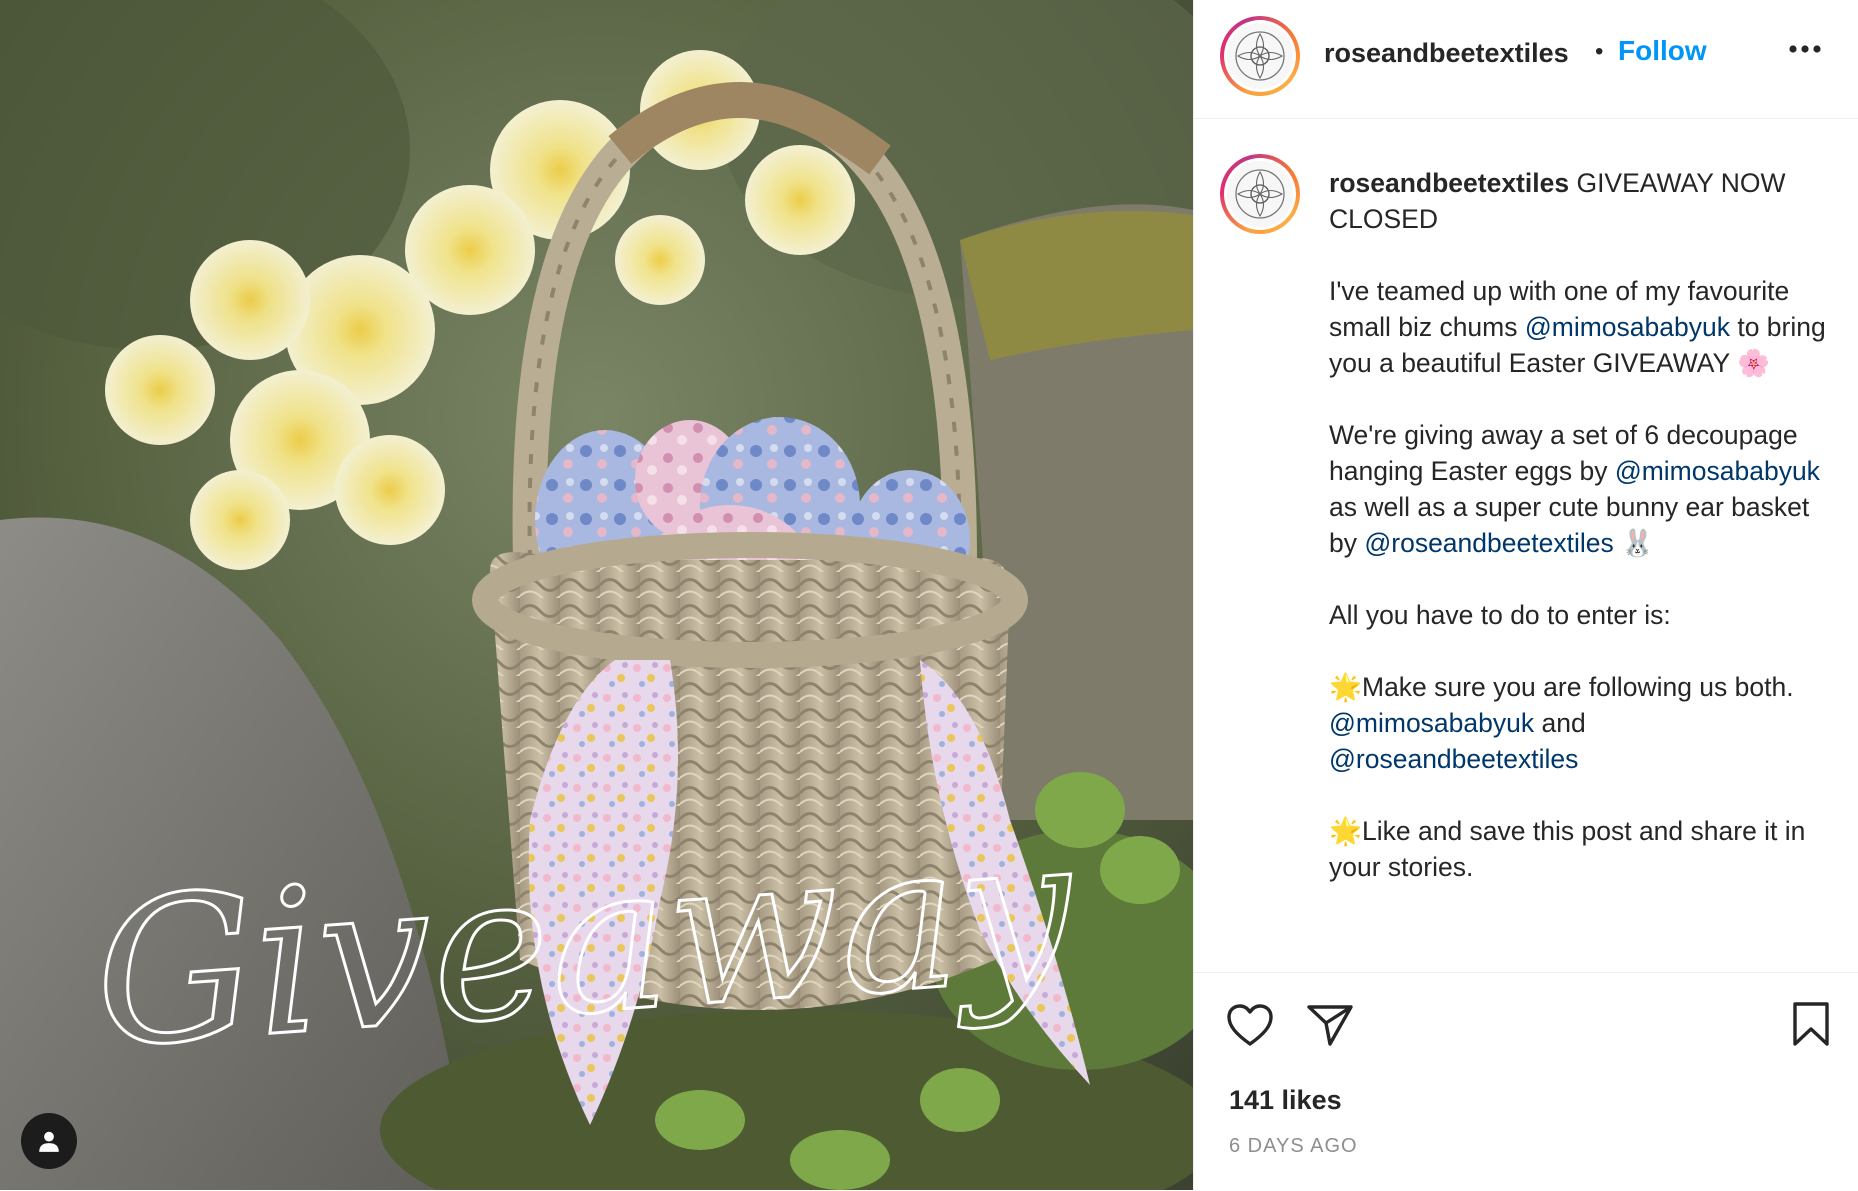 The width and height of the screenshot is (1858, 1191). I want to click on caption-text-segment: All you have to do to enter is:, so click(1500, 615).